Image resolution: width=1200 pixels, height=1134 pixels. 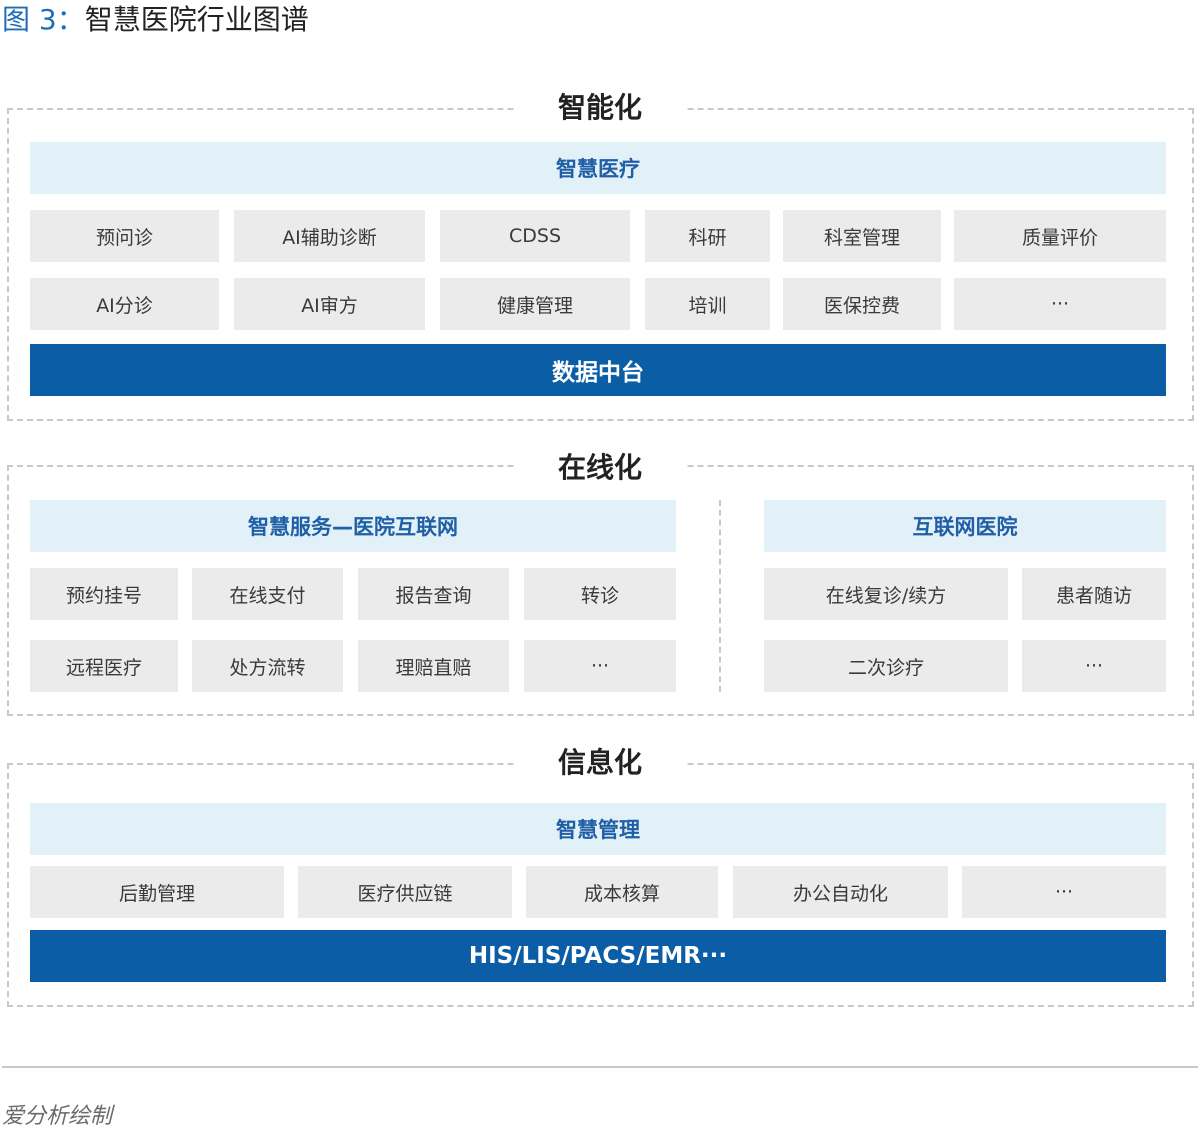 What do you see at coordinates (862, 236) in the screenshot?
I see `cell-intelligent-r1-5: 科室管理` at bounding box center [862, 236].